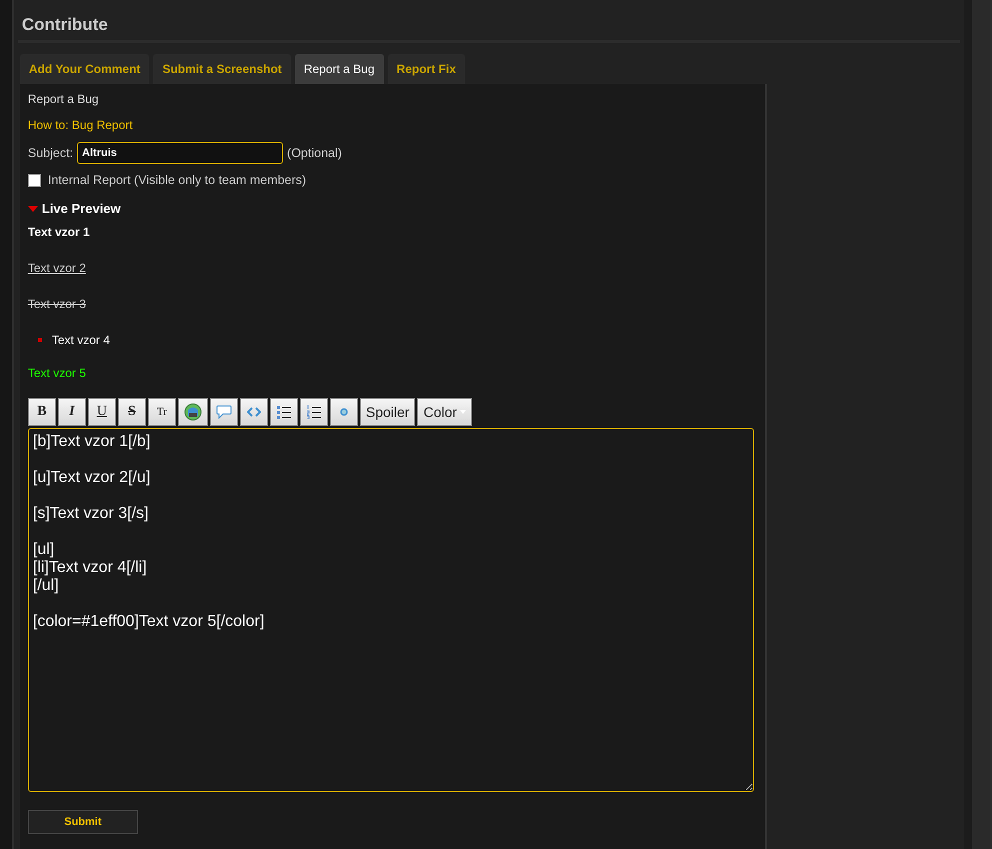 Image resolution: width=992 pixels, height=849 pixels. What do you see at coordinates (57, 304) in the screenshot?
I see `preview-text: Text vzor 3` at bounding box center [57, 304].